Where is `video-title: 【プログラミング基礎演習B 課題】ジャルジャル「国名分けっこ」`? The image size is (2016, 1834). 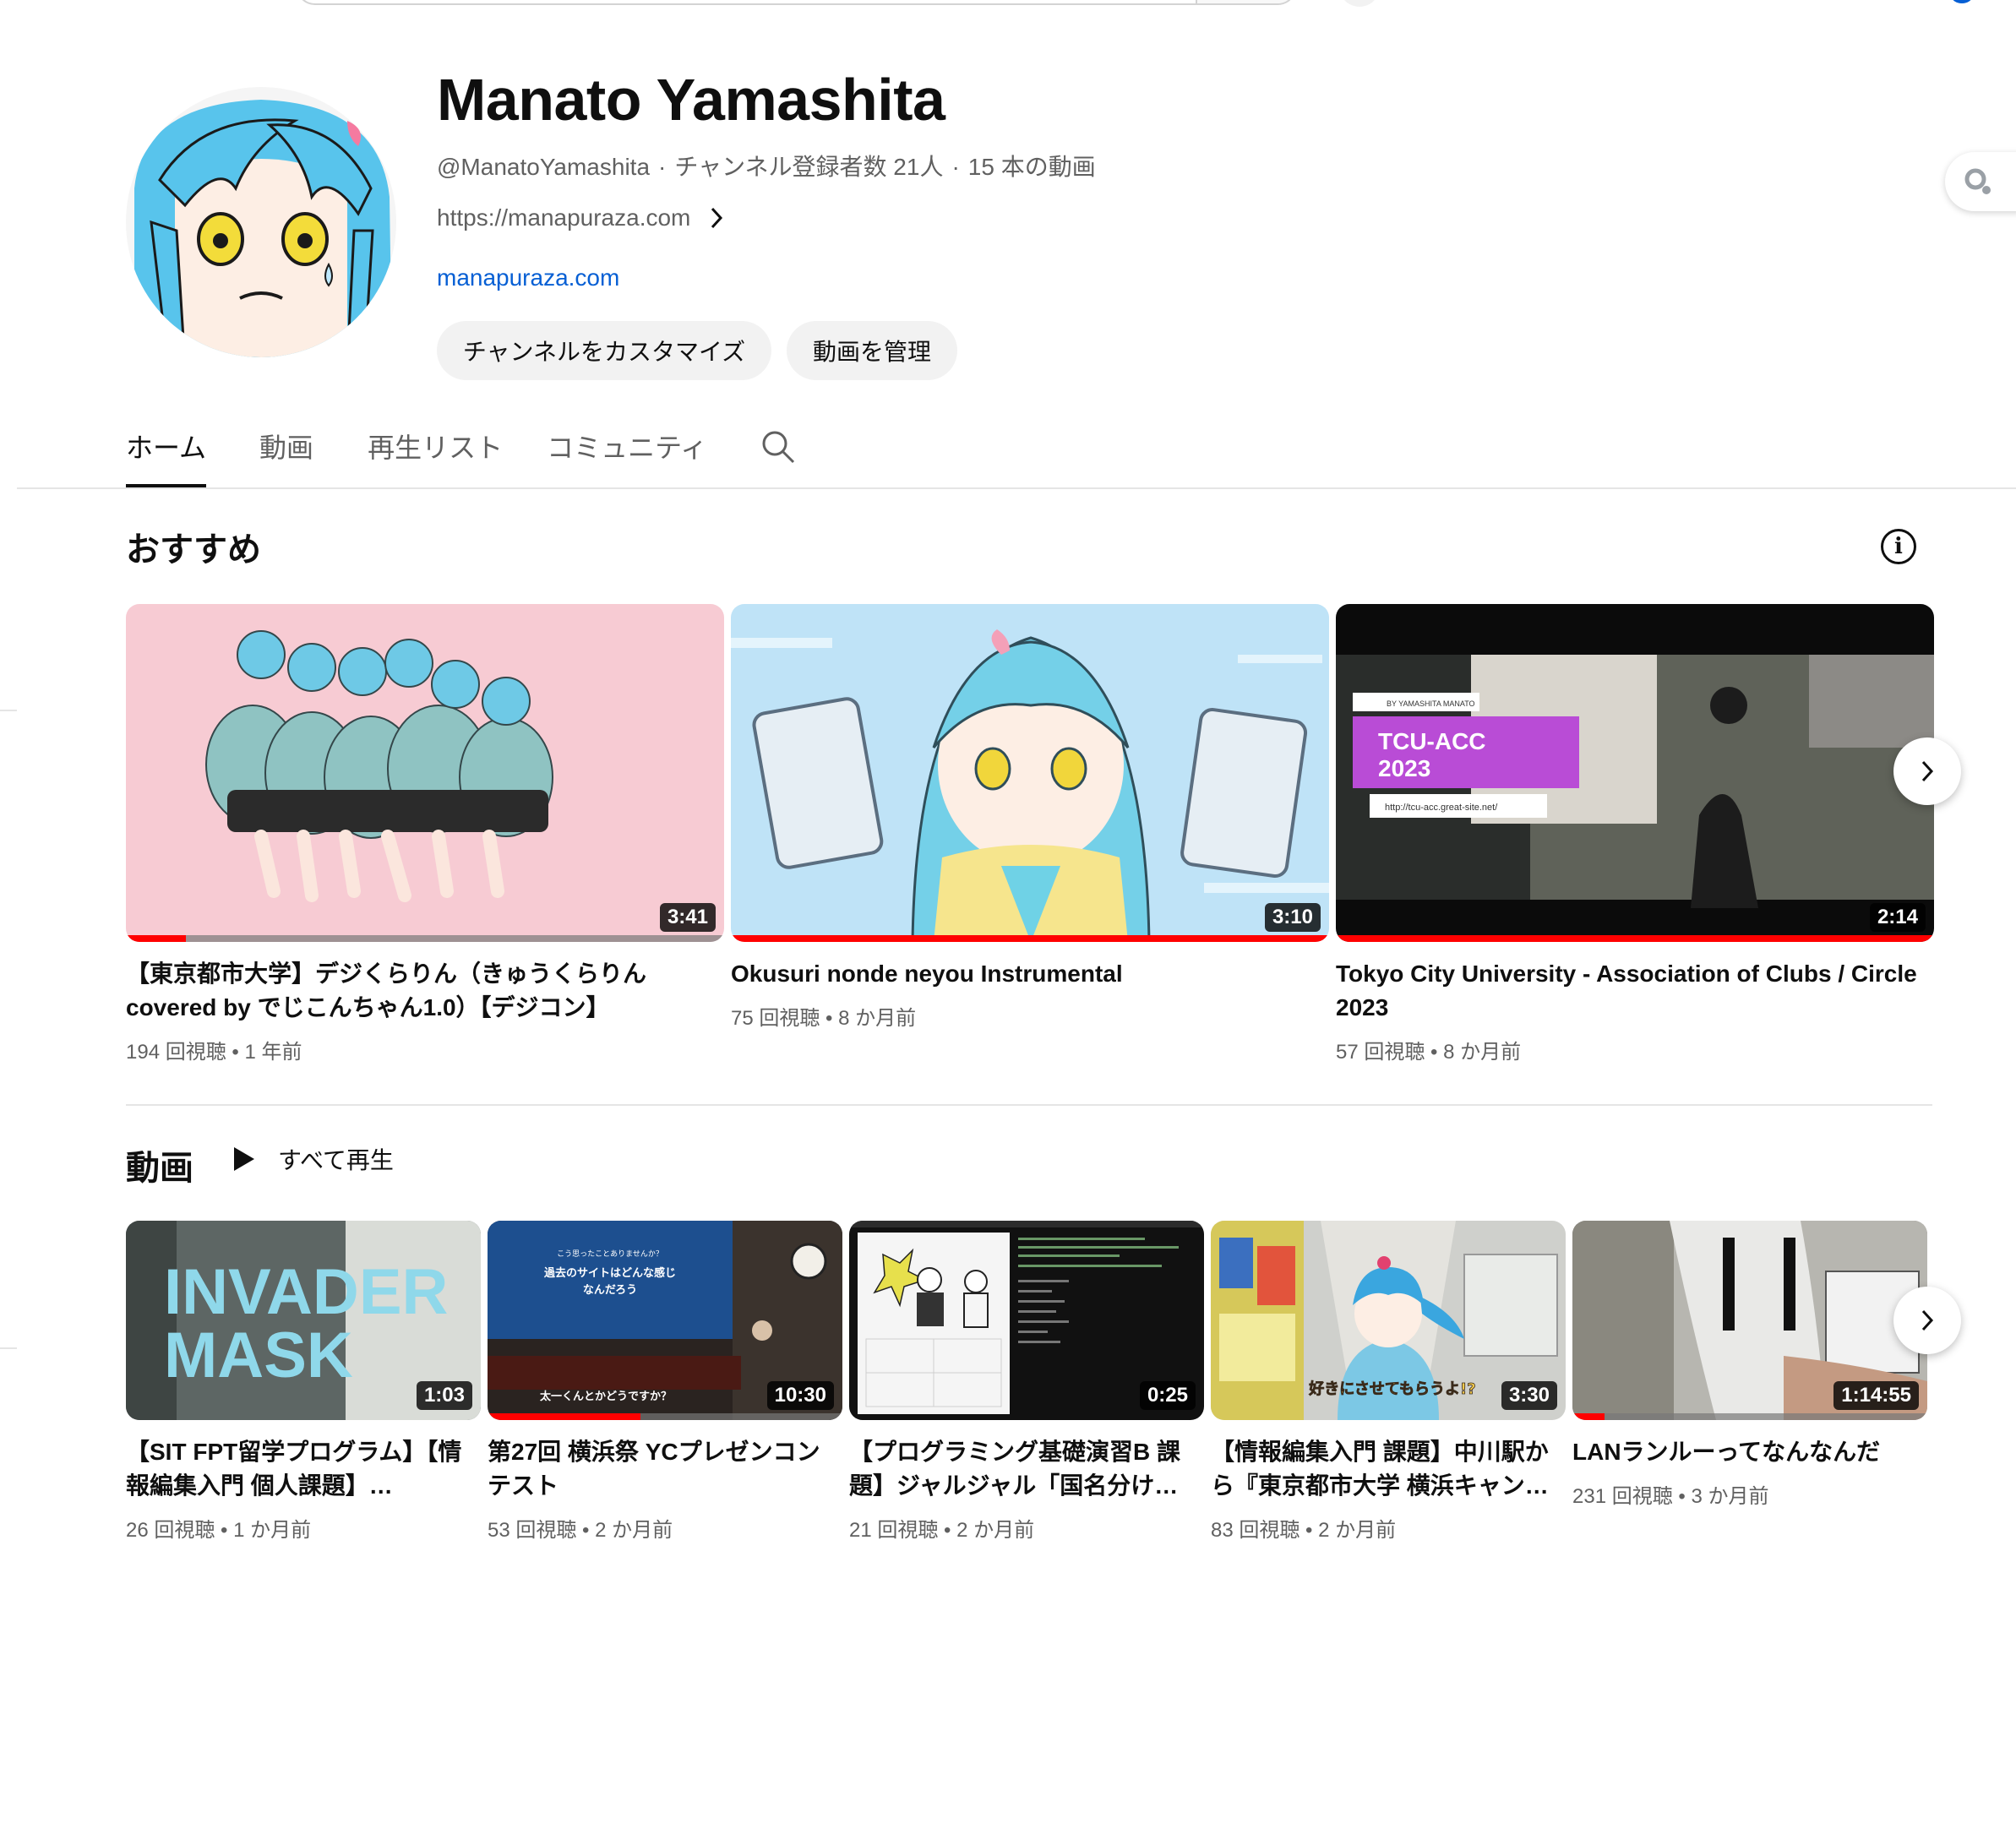
video-title: 【プログラミング基礎演習B 課題】ジャルジャル「国名分けっこ」 is located at coordinates (1022, 1469).